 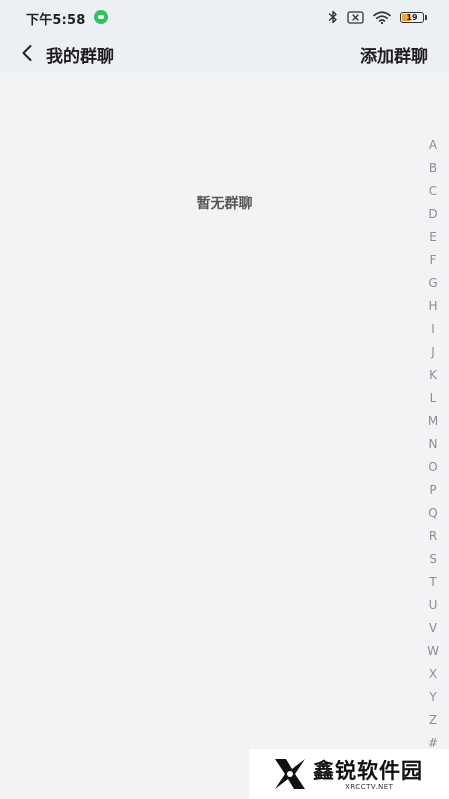 I want to click on index-letter-t: T, so click(x=432, y=582).